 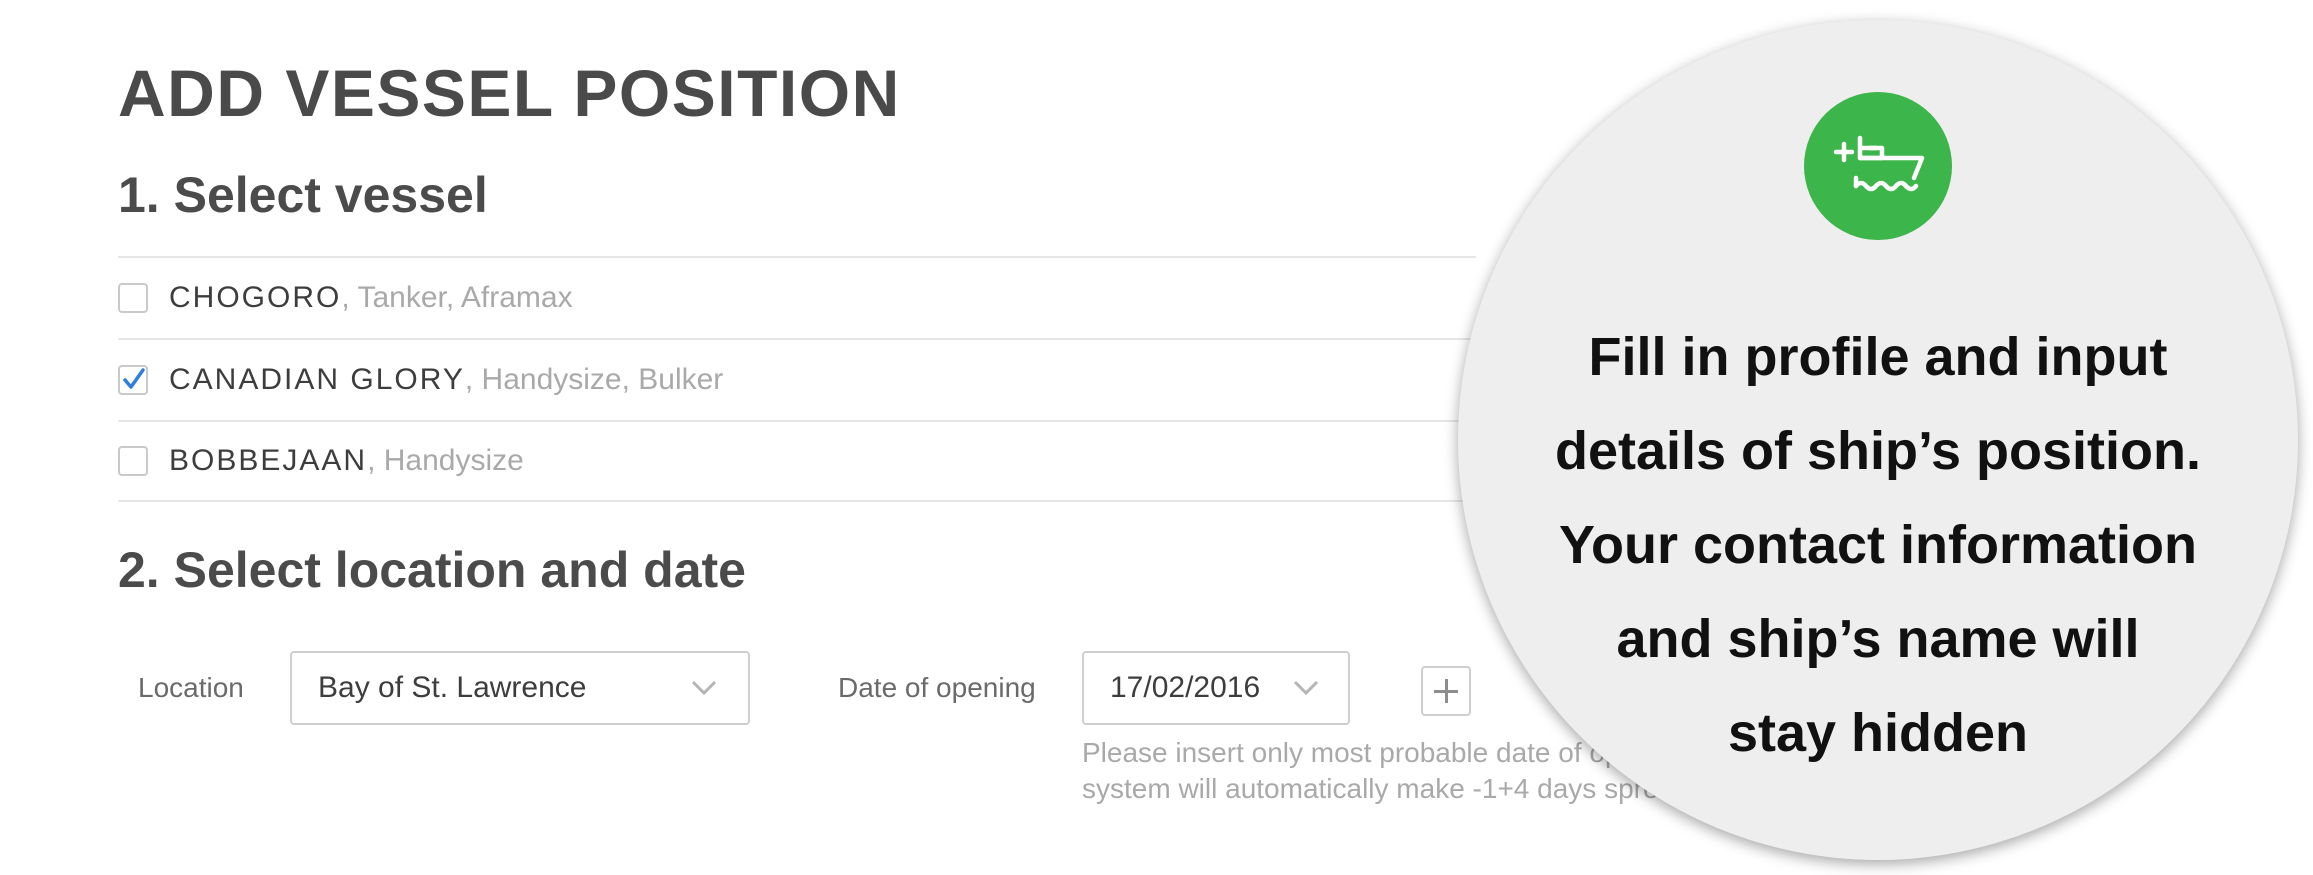 I want to click on vessel-checkbox-bobbejaan, so click(x=133, y=461).